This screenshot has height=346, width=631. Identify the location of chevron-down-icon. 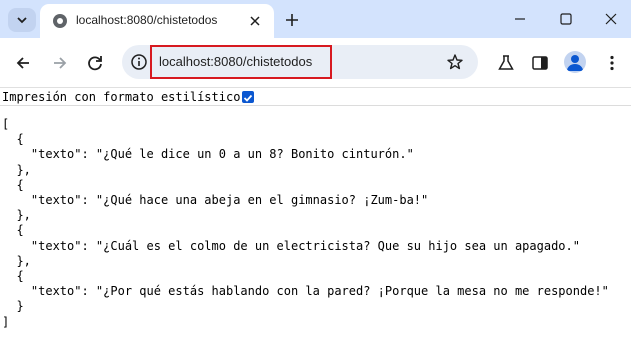
(22, 20).